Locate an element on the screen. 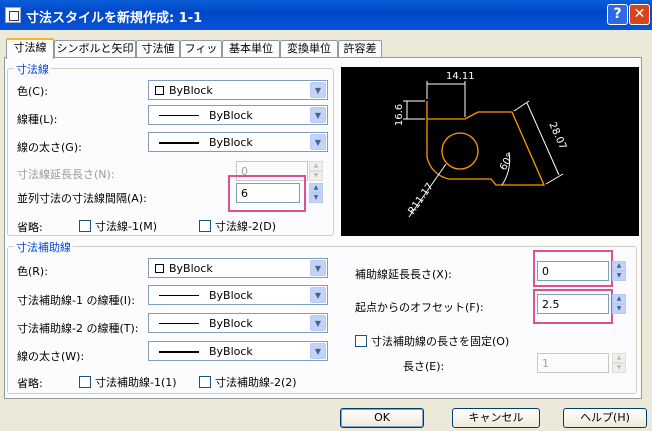 This screenshot has width=652, height=431. part-hole is located at coordinates (460, 151).